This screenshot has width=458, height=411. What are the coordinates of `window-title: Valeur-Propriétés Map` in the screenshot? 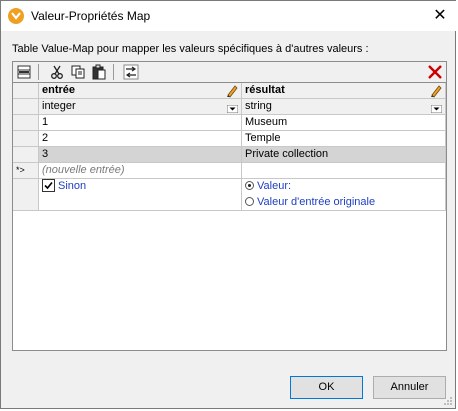 It's located at (91, 16).